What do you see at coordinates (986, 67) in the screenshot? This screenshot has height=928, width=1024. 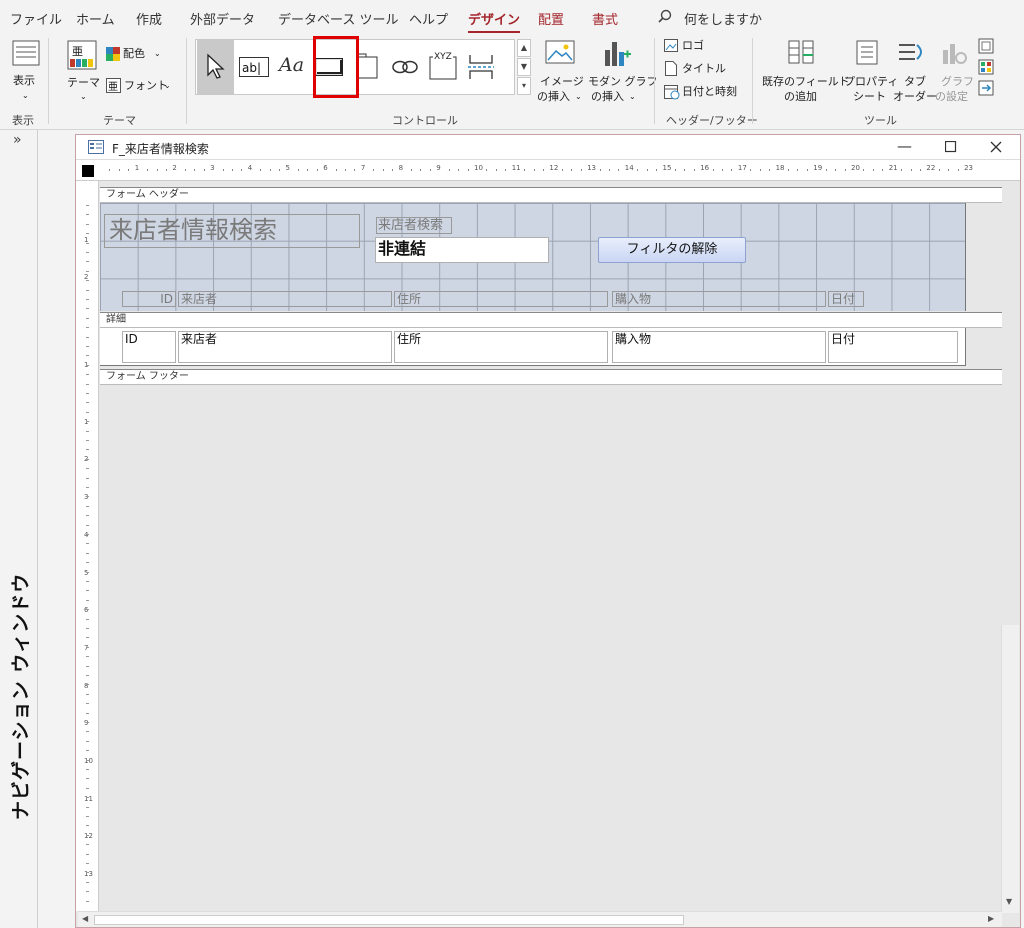 I see `view-code-icon` at bounding box center [986, 67].